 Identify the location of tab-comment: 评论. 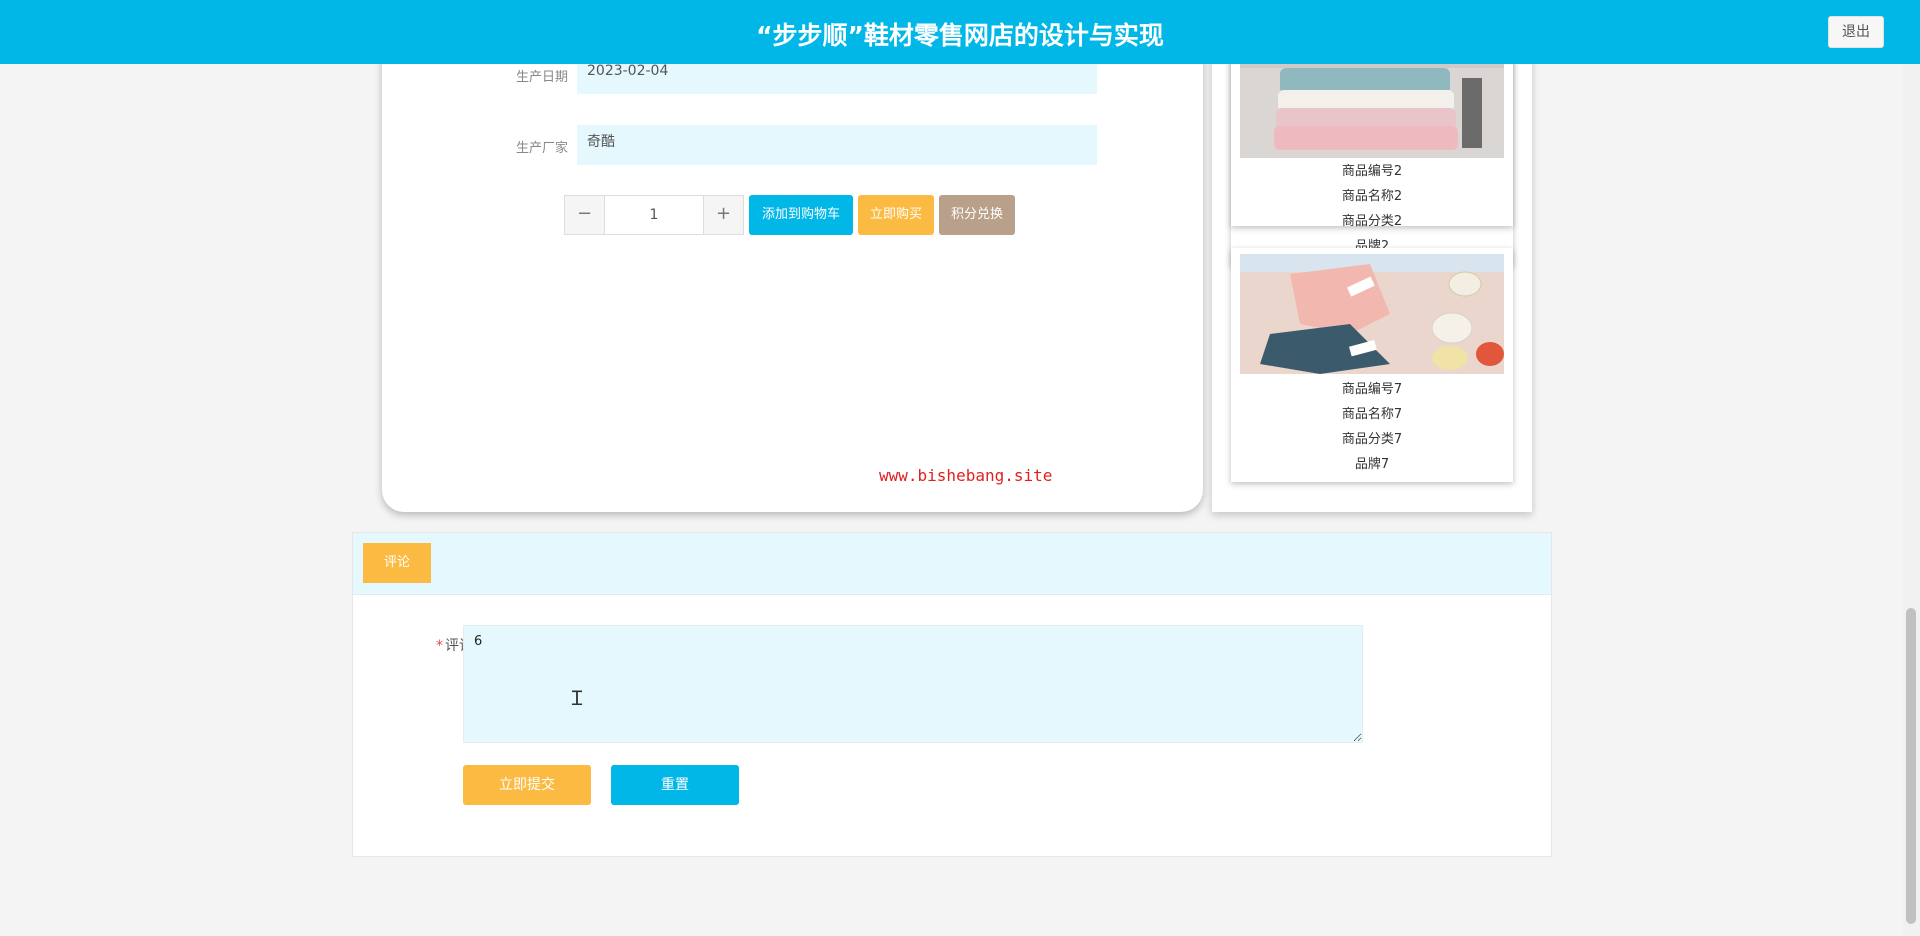
(397, 563).